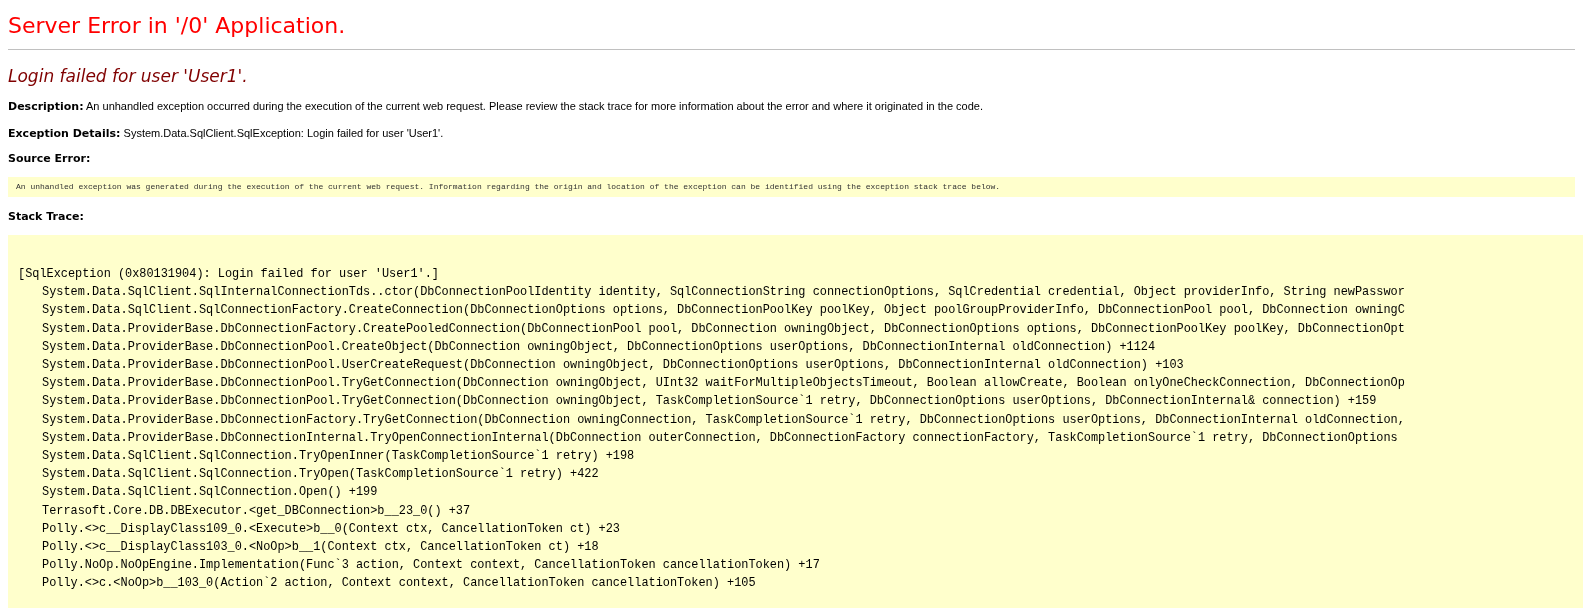  Describe the element at coordinates (177, 26) in the screenshot. I see `page-title: Server Error in '/0' Application.` at that location.